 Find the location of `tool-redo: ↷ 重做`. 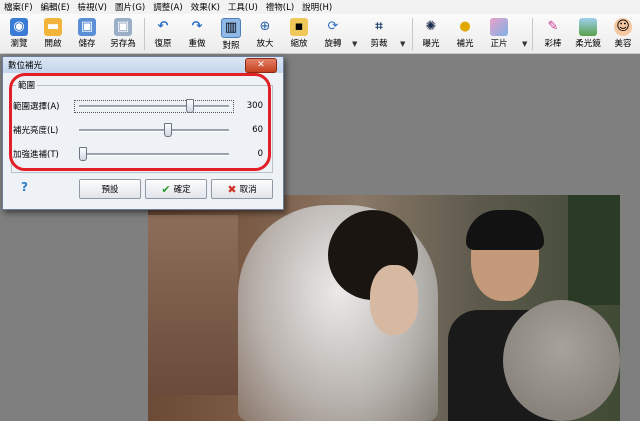

tool-redo: ↷ 重做 is located at coordinates (197, 34).